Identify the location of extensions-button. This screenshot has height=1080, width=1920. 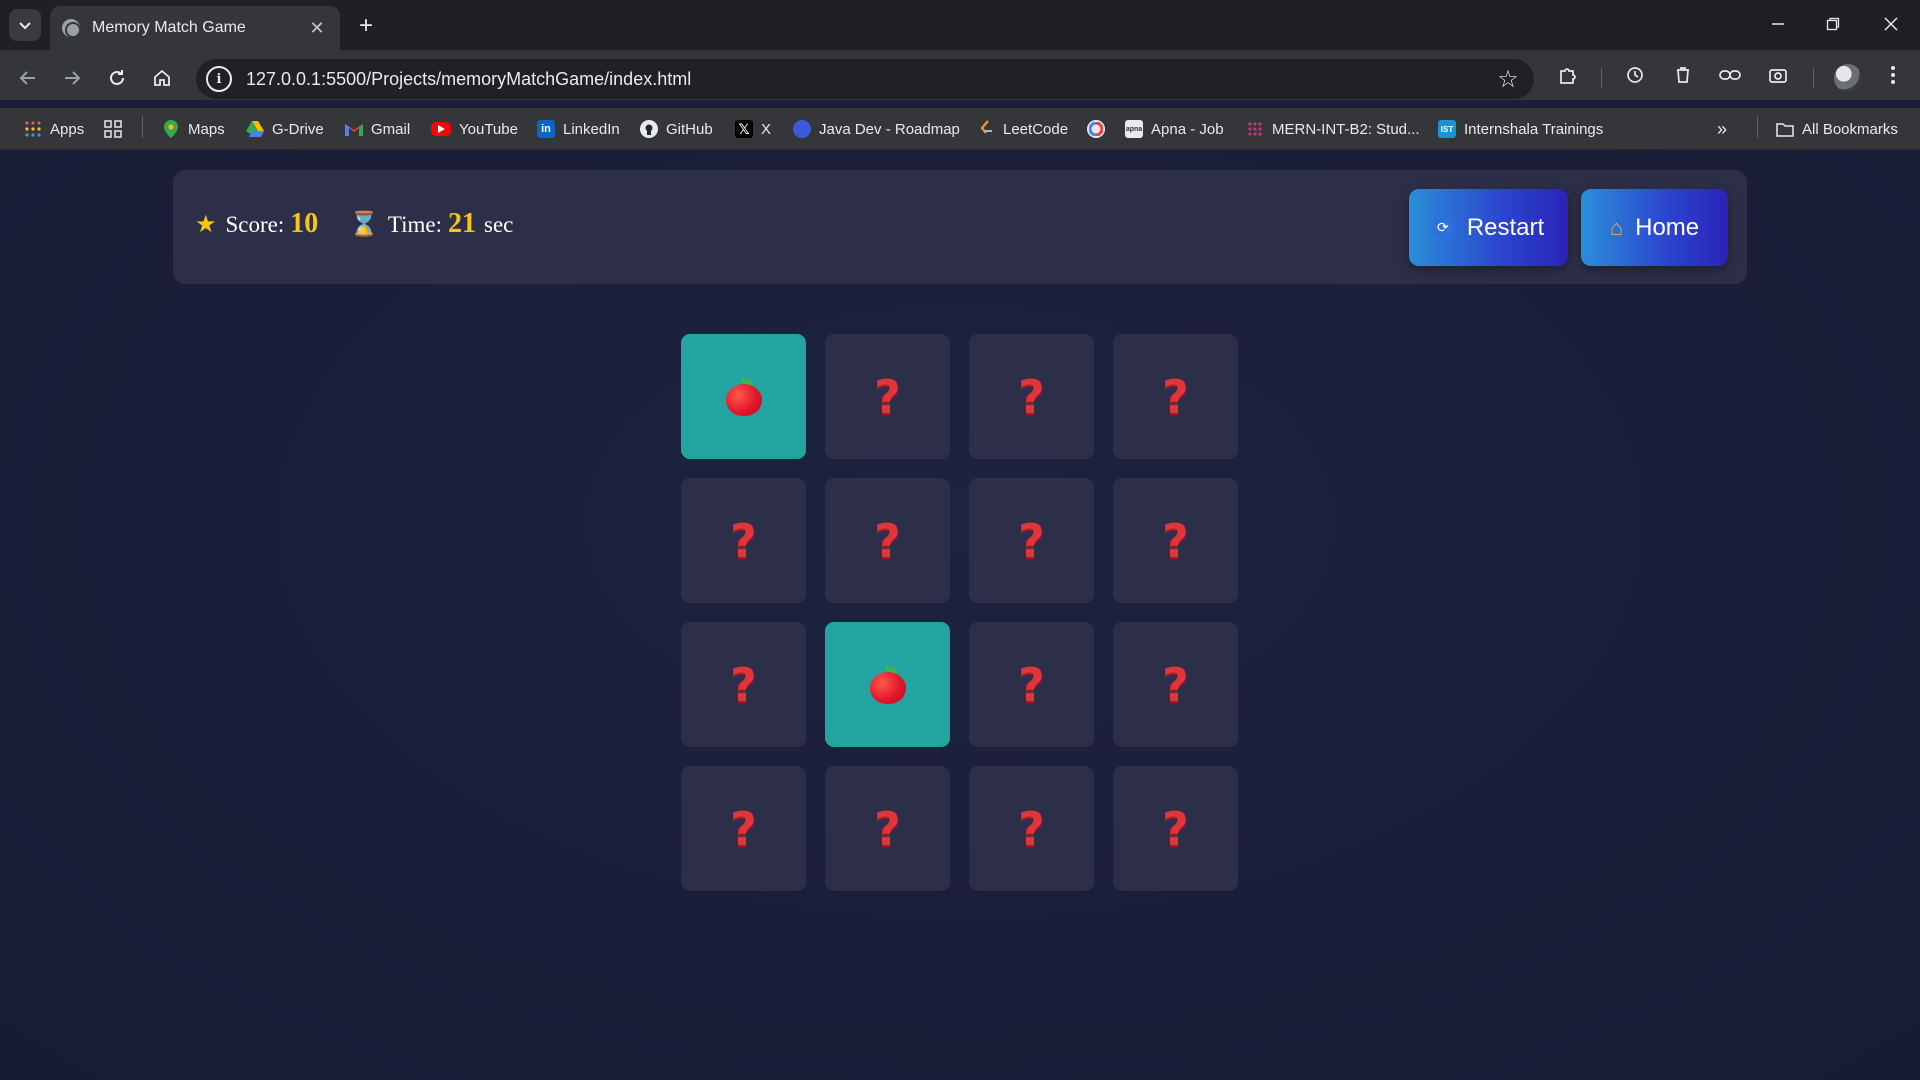
(1568, 75).